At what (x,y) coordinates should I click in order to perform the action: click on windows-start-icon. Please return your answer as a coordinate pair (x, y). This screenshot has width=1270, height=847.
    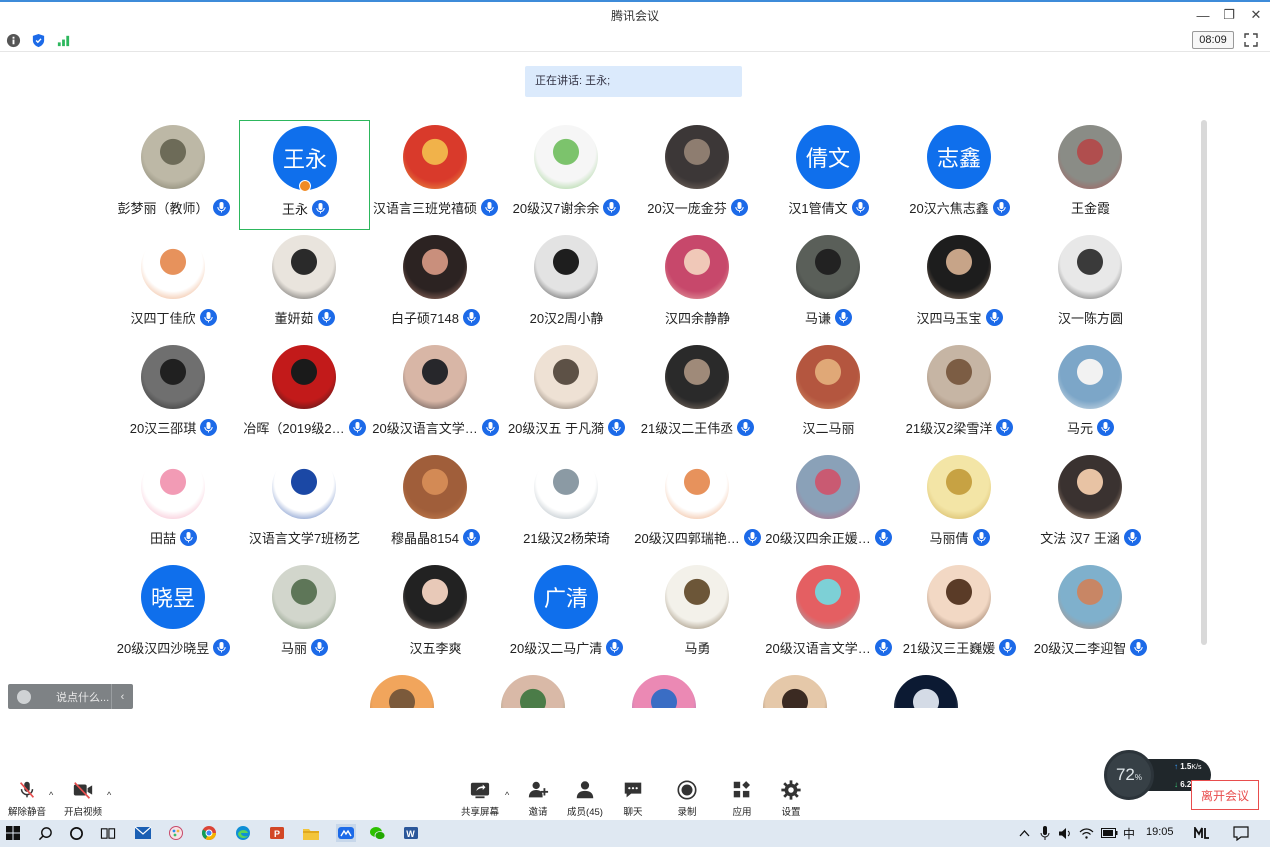
    Looking at the image, I should click on (13, 833).